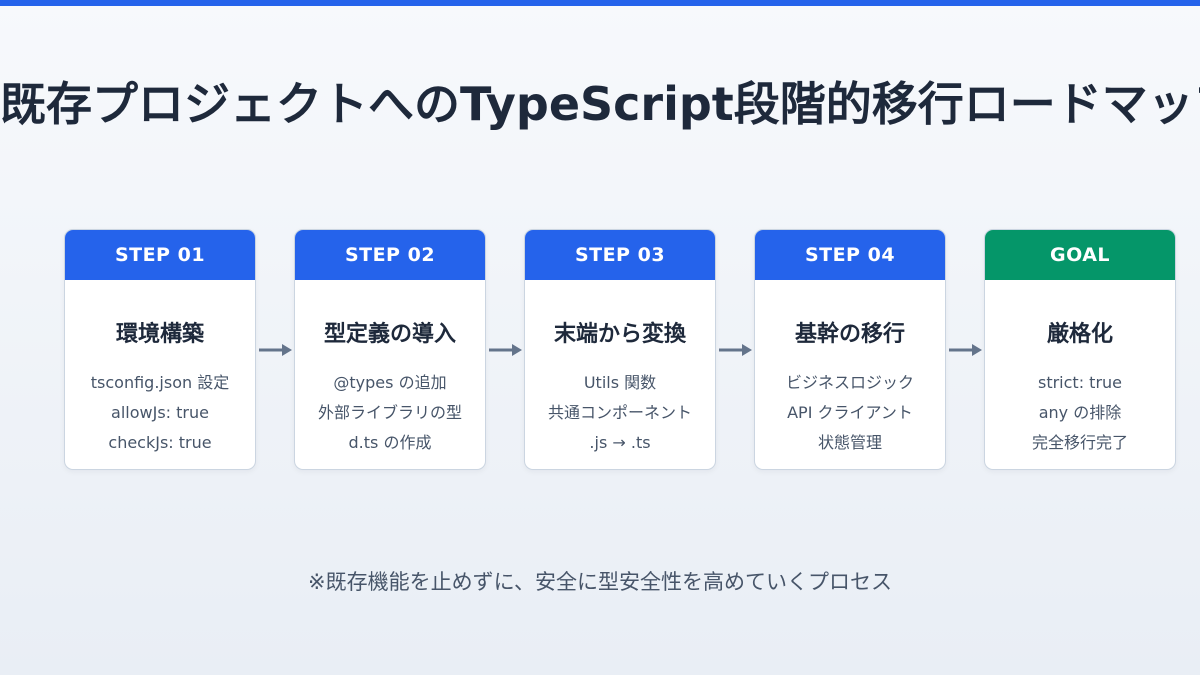 This screenshot has height=675, width=1200. What do you see at coordinates (619, 334) in the screenshot?
I see `step-title-03: 末端から変換` at bounding box center [619, 334].